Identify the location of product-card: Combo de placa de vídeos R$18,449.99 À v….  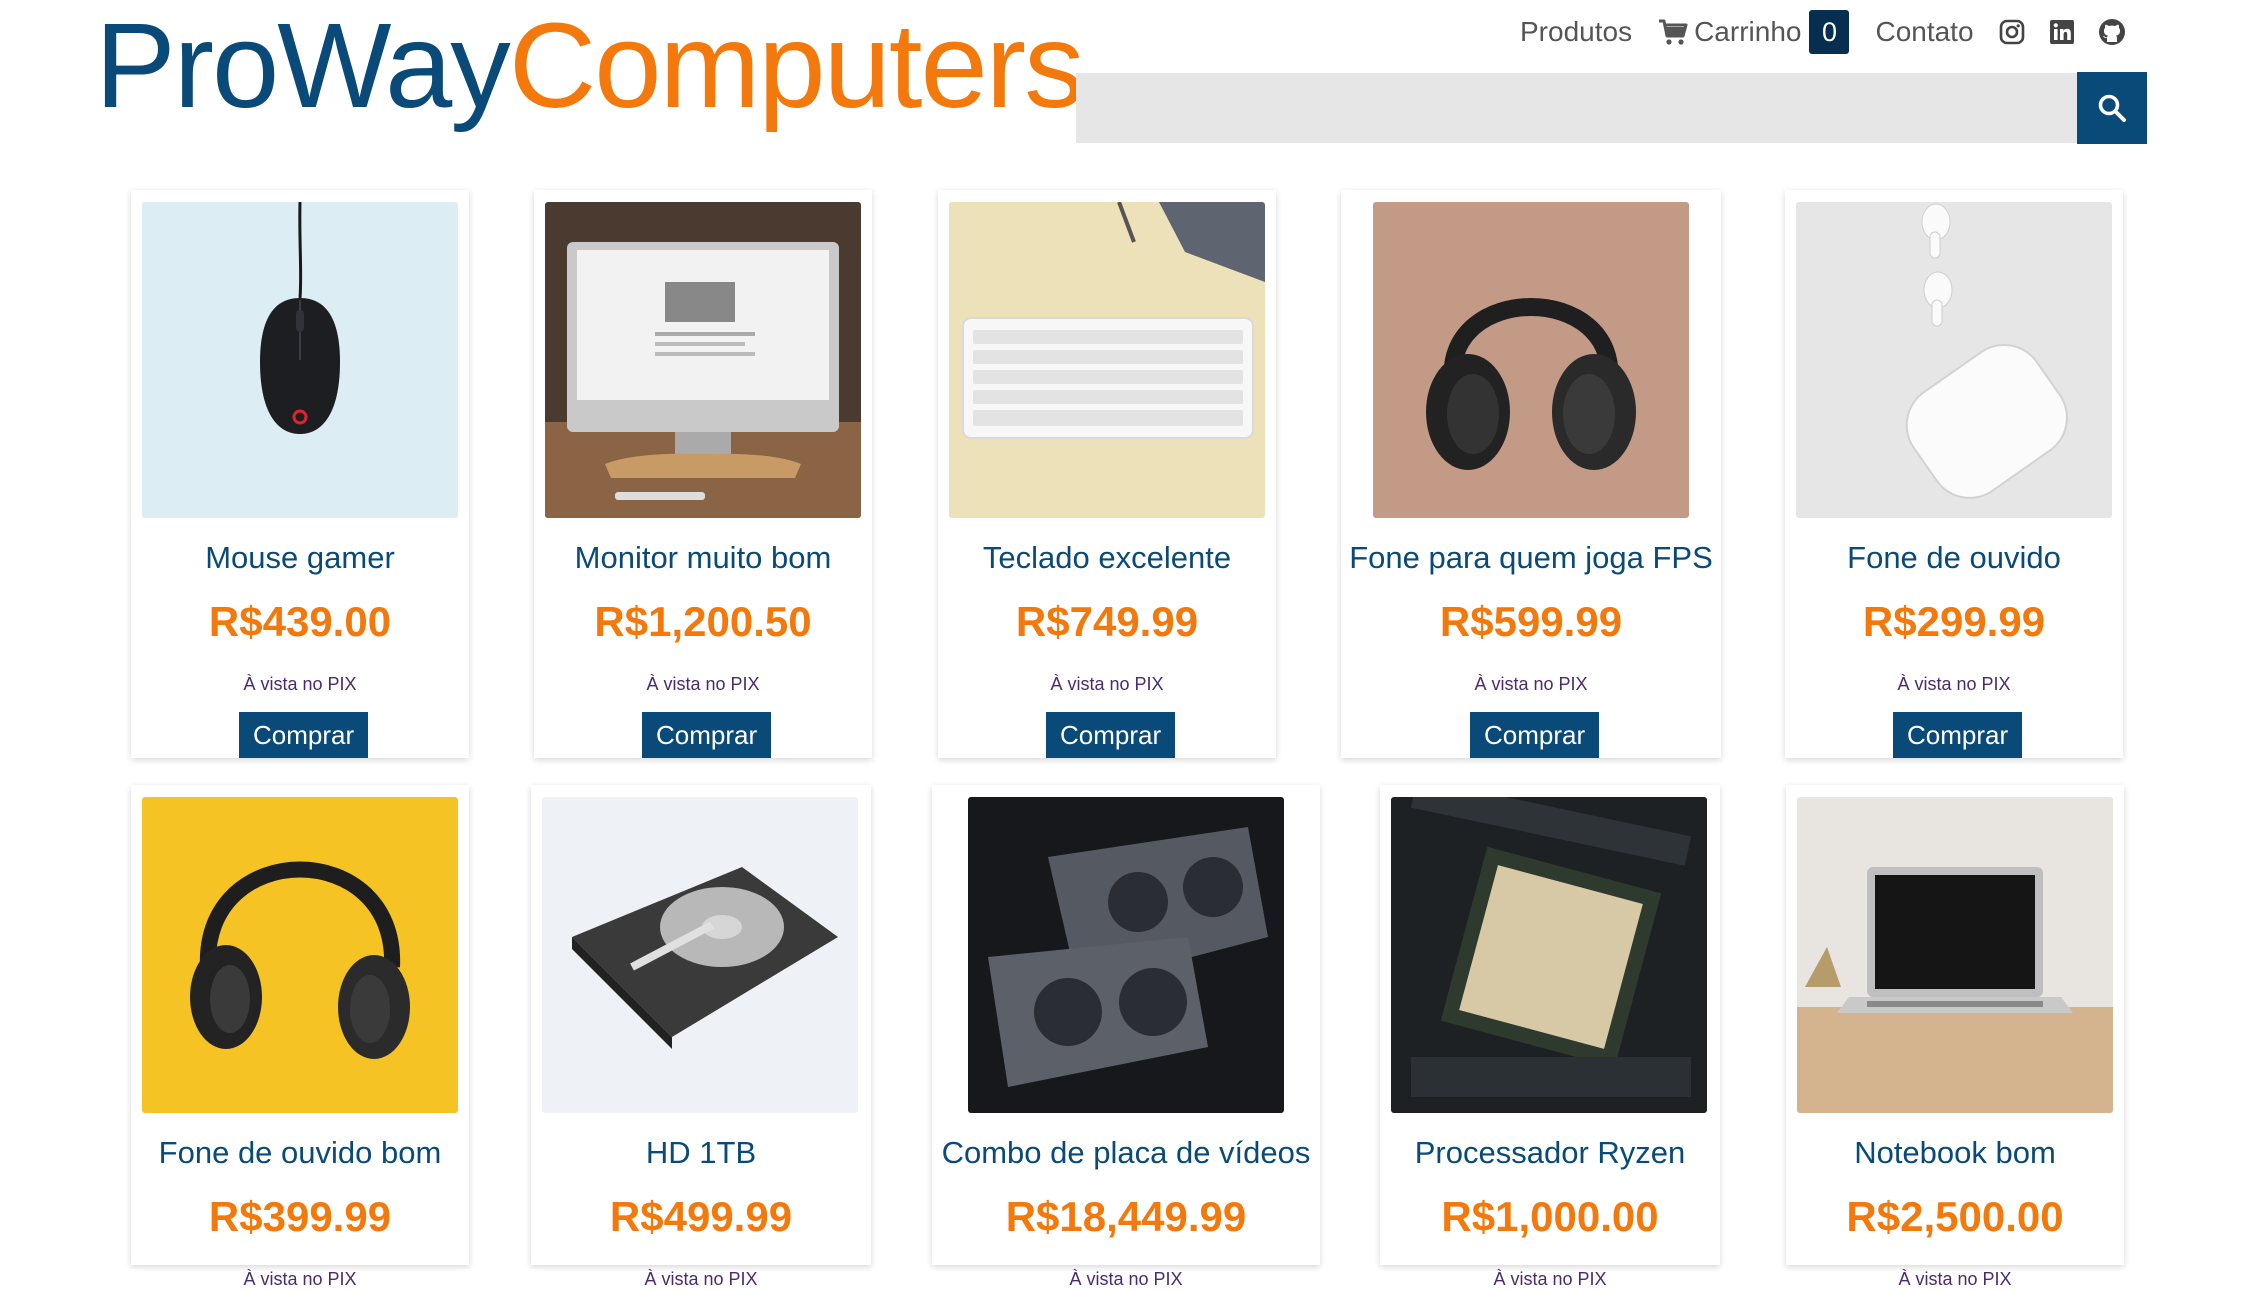
(1126, 1037).